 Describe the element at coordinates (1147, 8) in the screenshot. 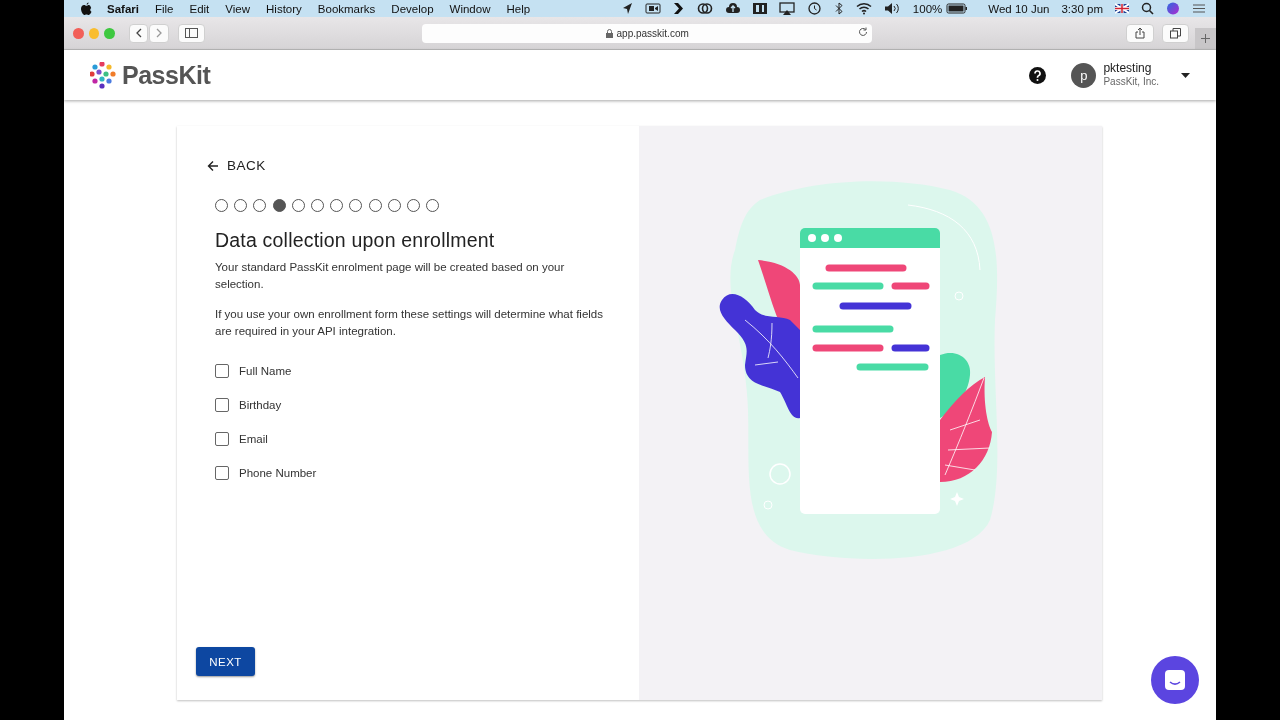

I see `search-icon` at that location.